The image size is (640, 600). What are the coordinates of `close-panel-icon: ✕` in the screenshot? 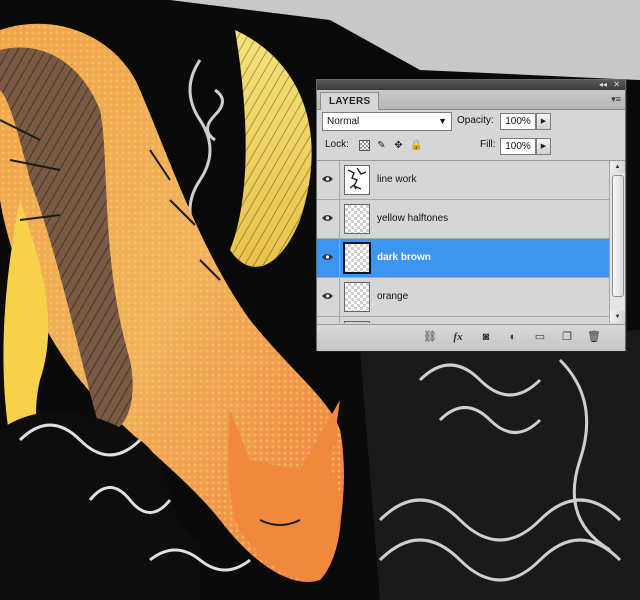 It's located at (616, 85).